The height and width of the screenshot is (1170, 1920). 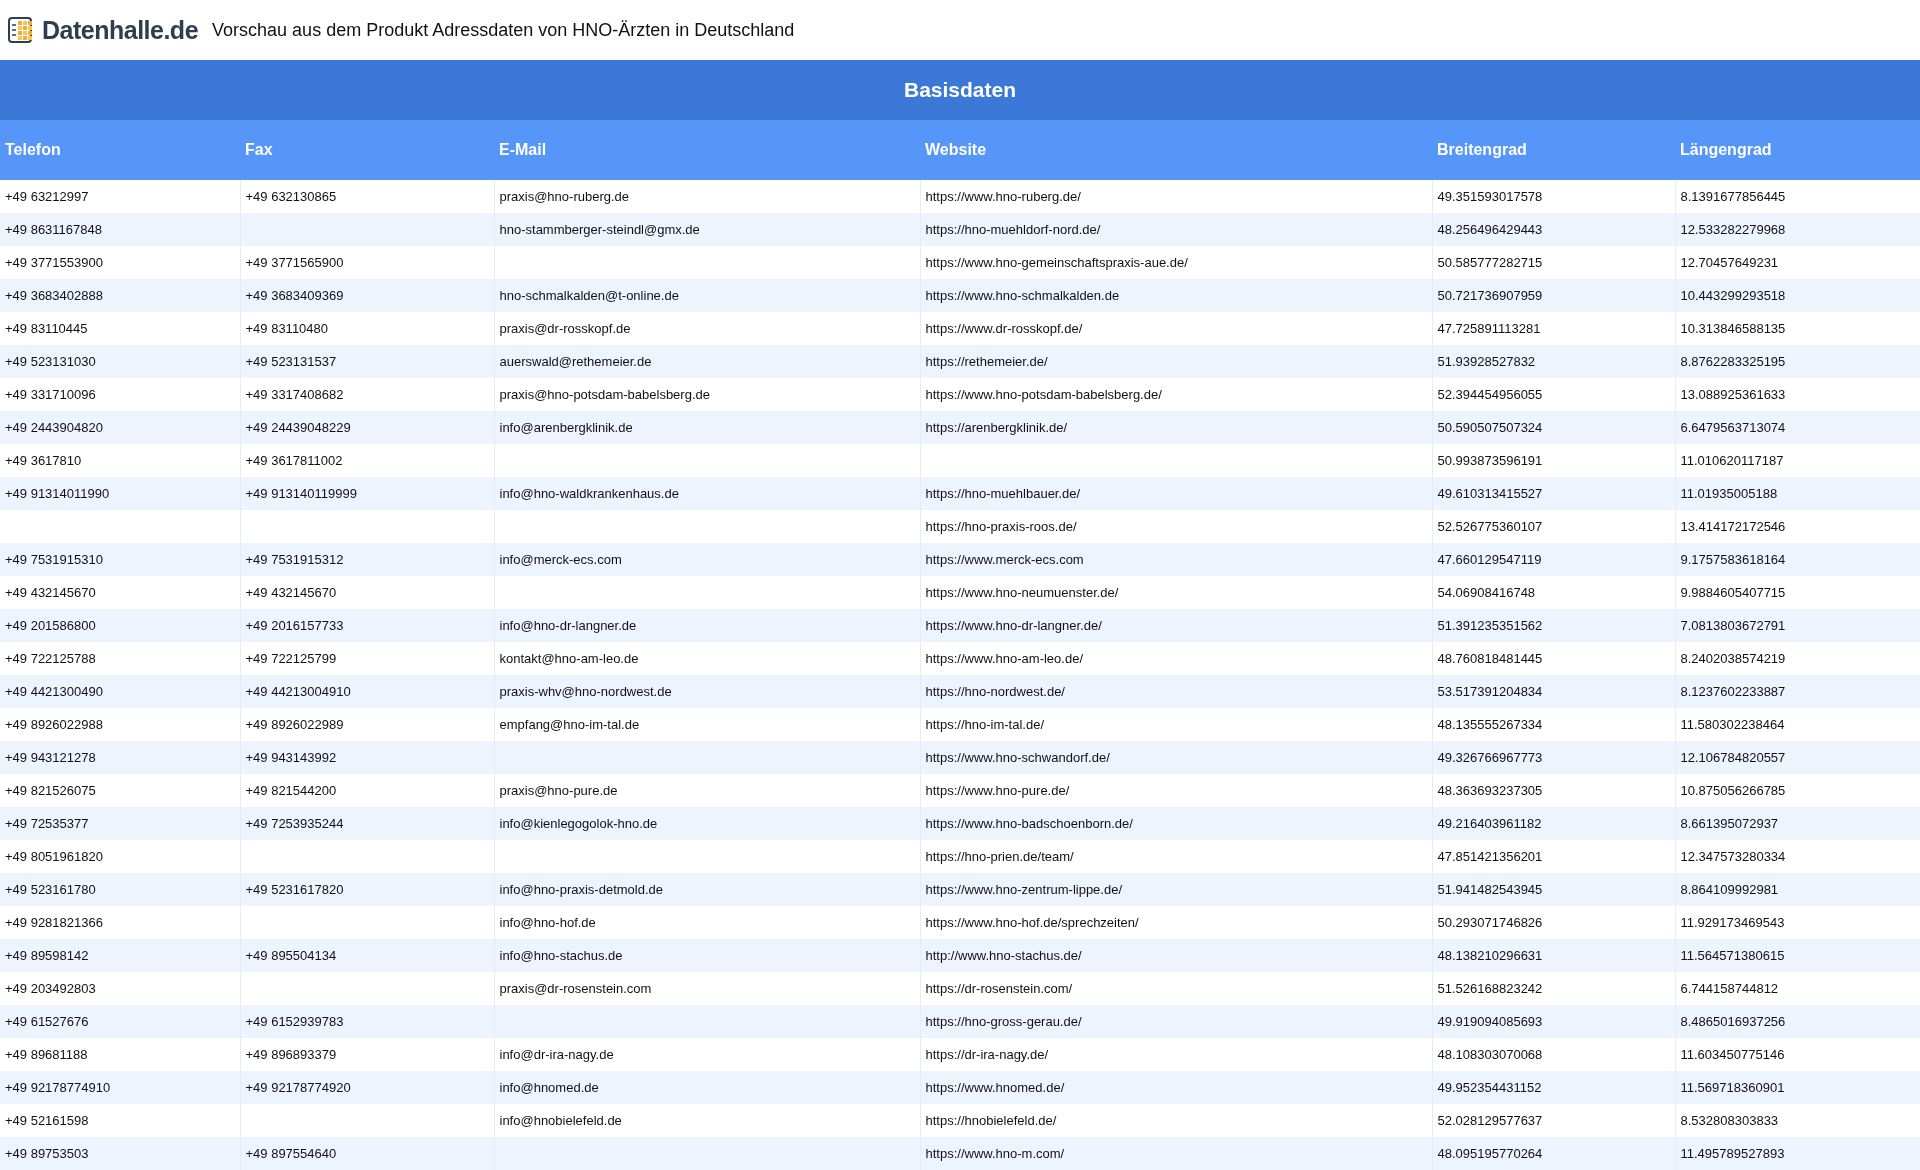 What do you see at coordinates (120, 790) in the screenshot?
I see `table-cell: +49 821526075` at bounding box center [120, 790].